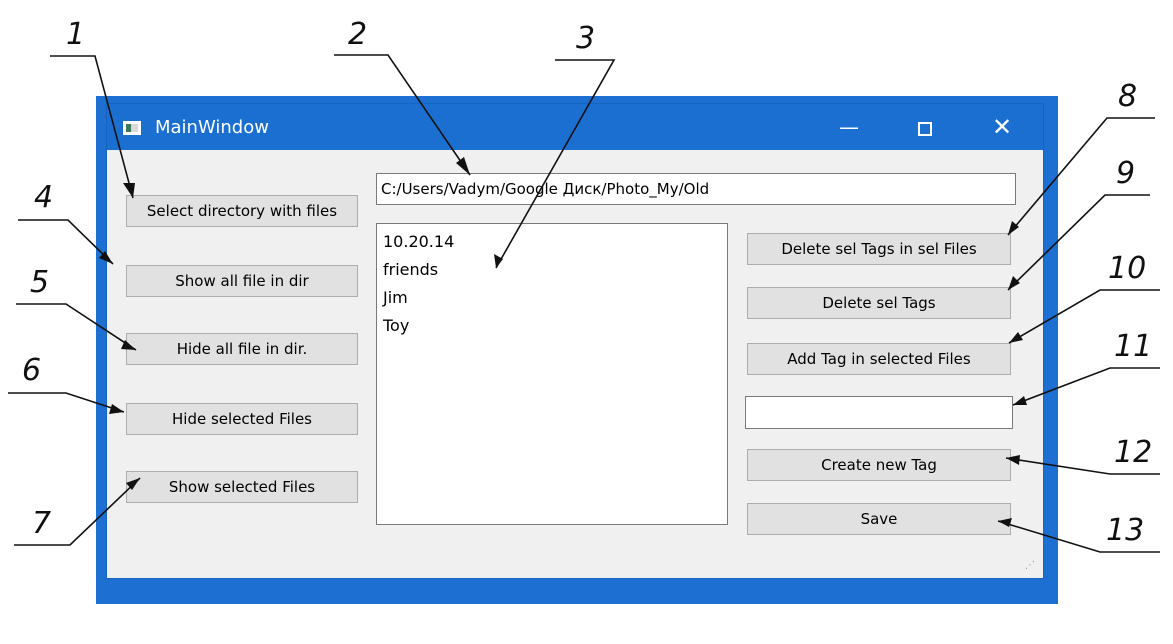 The width and height of the screenshot is (1173, 644). I want to click on close-button: ✕, so click(1002, 127).